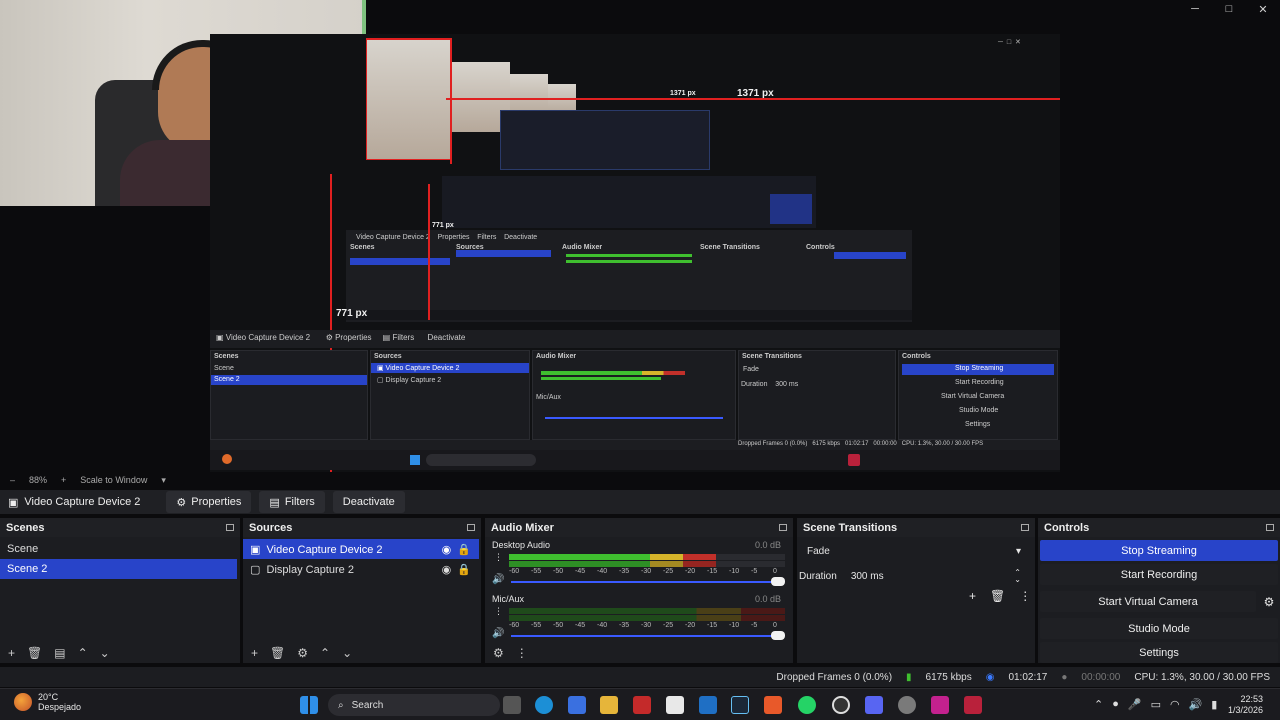 This screenshot has width=1280, height=720. What do you see at coordinates (640, 480) in the screenshot?
I see `preview-zoom-row: – 88% + Scale to Window ▾` at bounding box center [640, 480].